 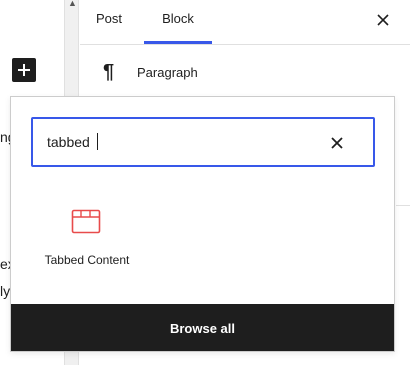 What do you see at coordinates (72, 4) in the screenshot?
I see `scroll-up-arrow-icon: ▲` at bounding box center [72, 4].